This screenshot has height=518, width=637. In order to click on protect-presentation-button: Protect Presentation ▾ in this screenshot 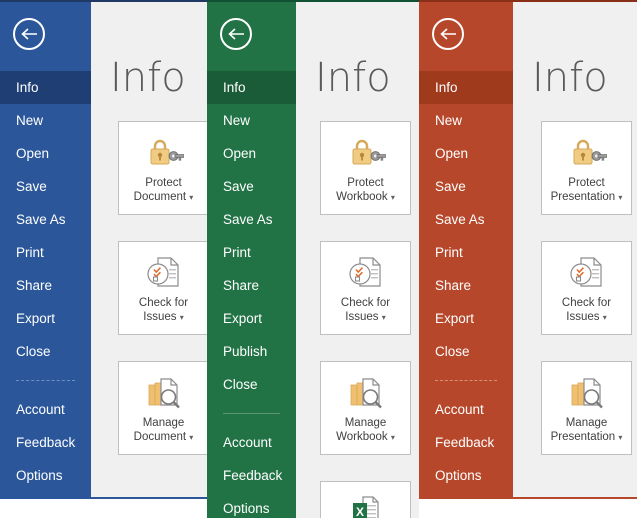, I will do `click(586, 168)`.